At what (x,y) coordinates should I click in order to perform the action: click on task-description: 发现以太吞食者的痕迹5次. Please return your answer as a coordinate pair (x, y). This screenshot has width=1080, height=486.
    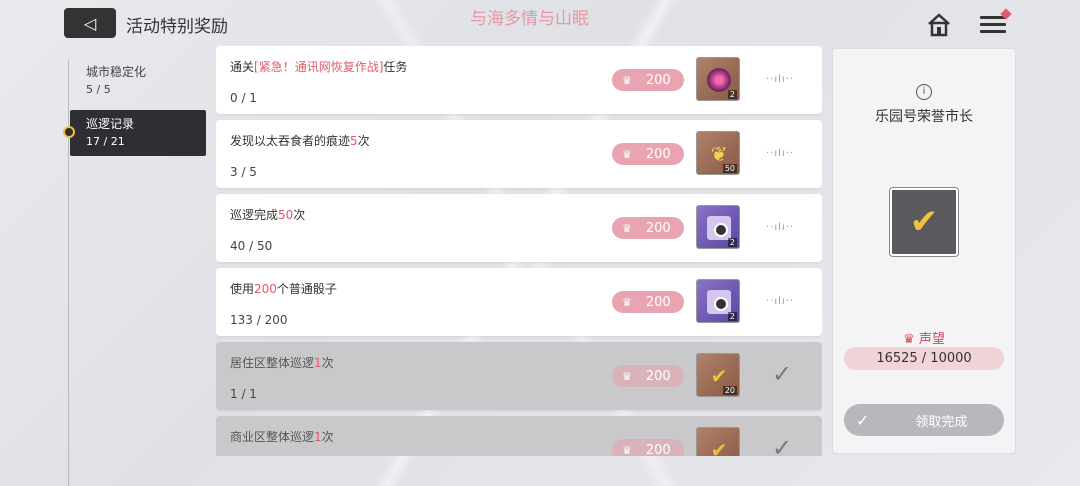
    Looking at the image, I should click on (300, 141).